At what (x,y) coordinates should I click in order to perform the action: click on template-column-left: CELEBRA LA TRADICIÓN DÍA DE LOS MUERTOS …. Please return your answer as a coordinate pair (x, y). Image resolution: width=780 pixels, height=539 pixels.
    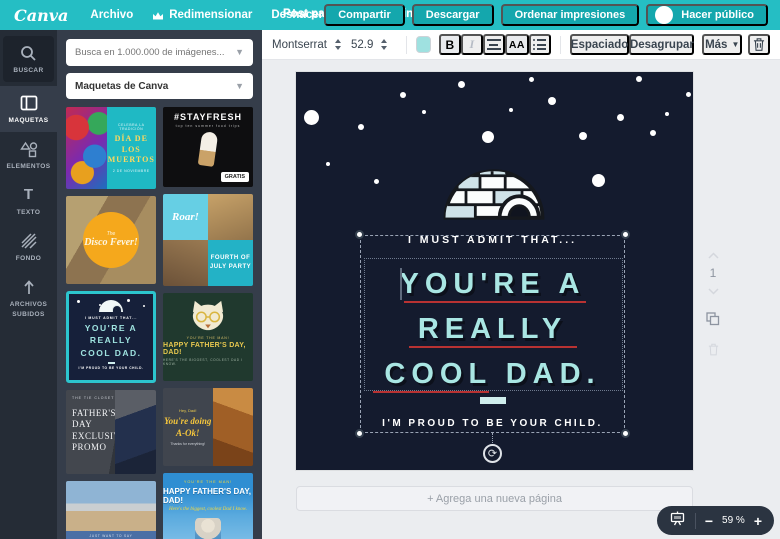
    Looking at the image, I should click on (111, 323).